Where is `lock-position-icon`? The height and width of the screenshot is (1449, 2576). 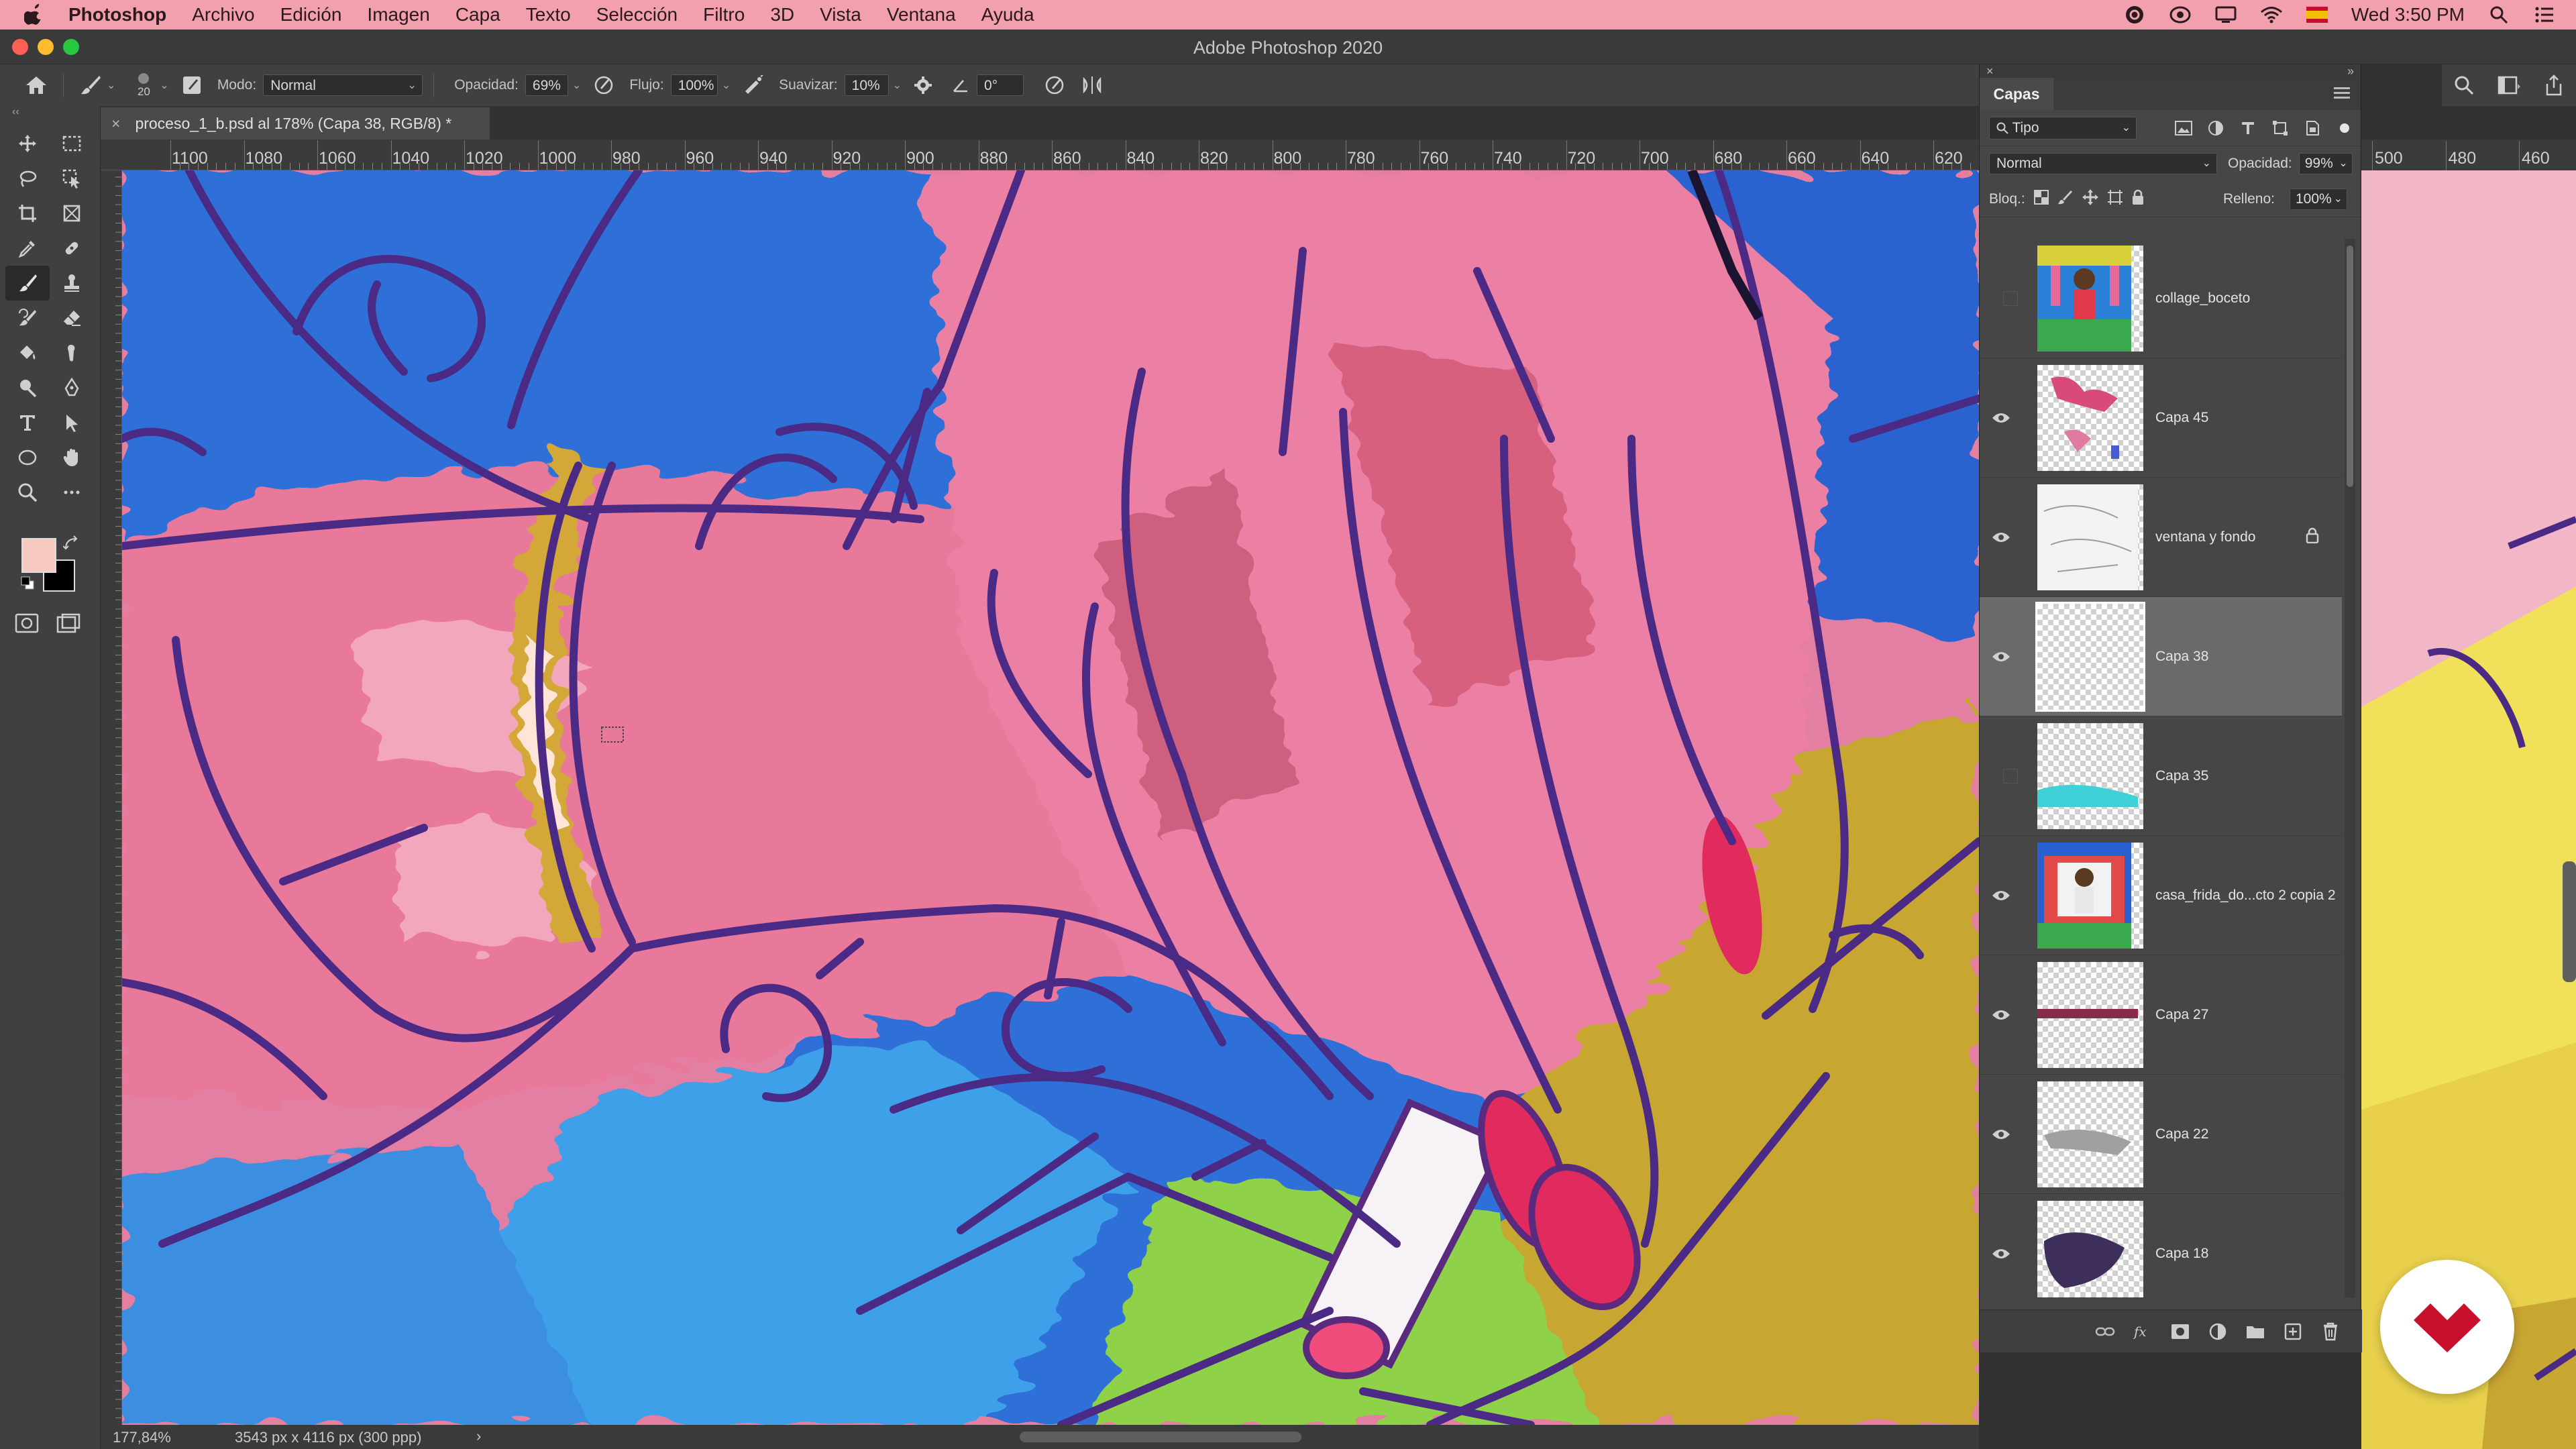
lock-position-icon is located at coordinates (2090, 199).